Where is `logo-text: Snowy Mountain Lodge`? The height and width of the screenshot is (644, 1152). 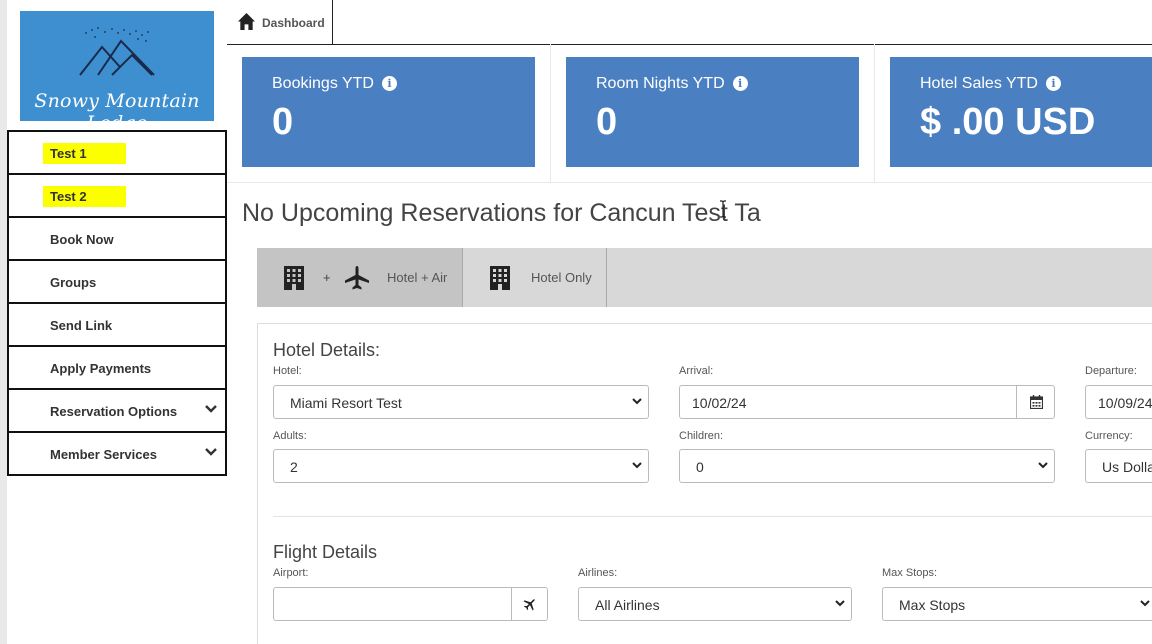
logo-text: Snowy Mountain Lodge is located at coordinates (117, 112).